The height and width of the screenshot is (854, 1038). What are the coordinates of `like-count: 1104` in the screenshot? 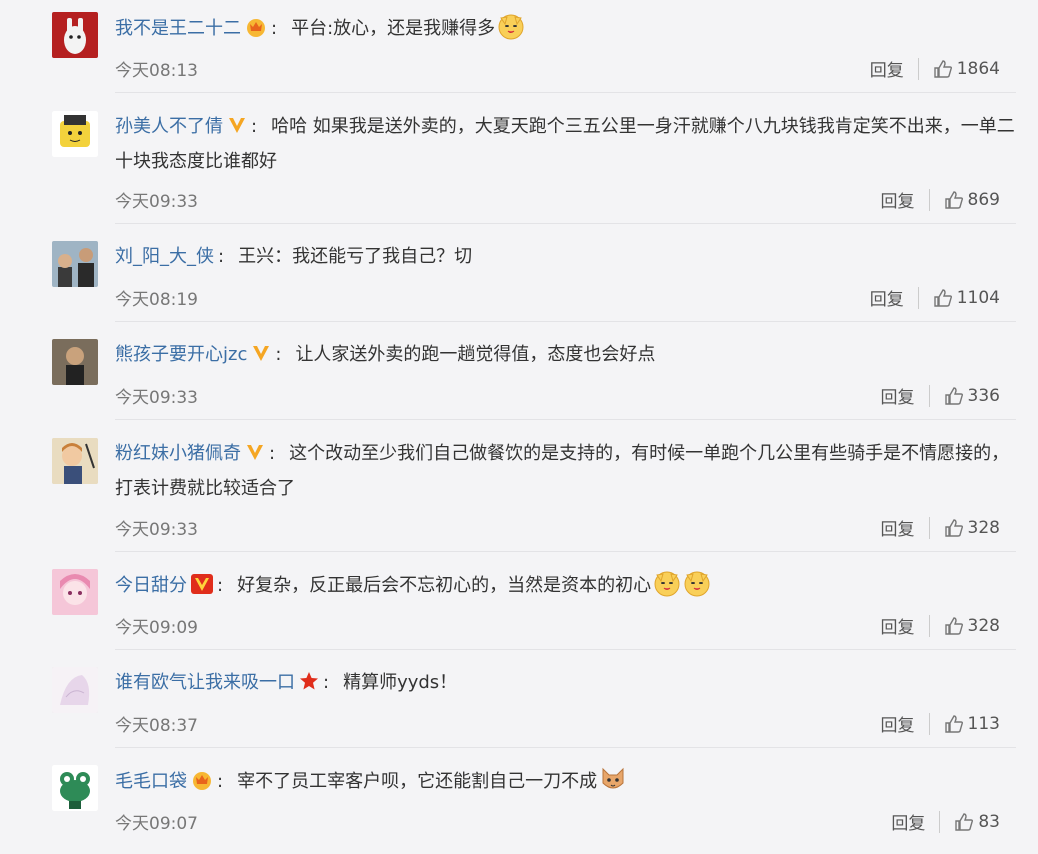 It's located at (978, 297).